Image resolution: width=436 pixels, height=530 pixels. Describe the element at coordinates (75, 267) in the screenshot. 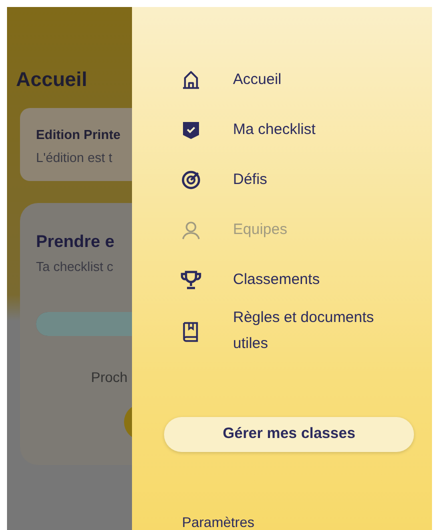

I see `card-subtitle: Ta checklist c` at that location.